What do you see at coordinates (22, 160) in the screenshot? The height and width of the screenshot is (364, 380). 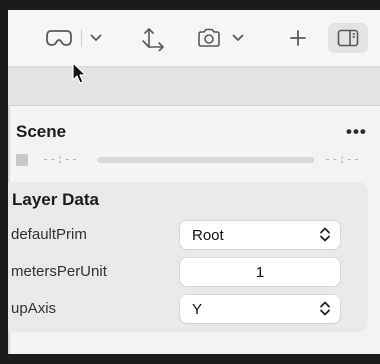 I see `timeline-stop-icon` at bounding box center [22, 160].